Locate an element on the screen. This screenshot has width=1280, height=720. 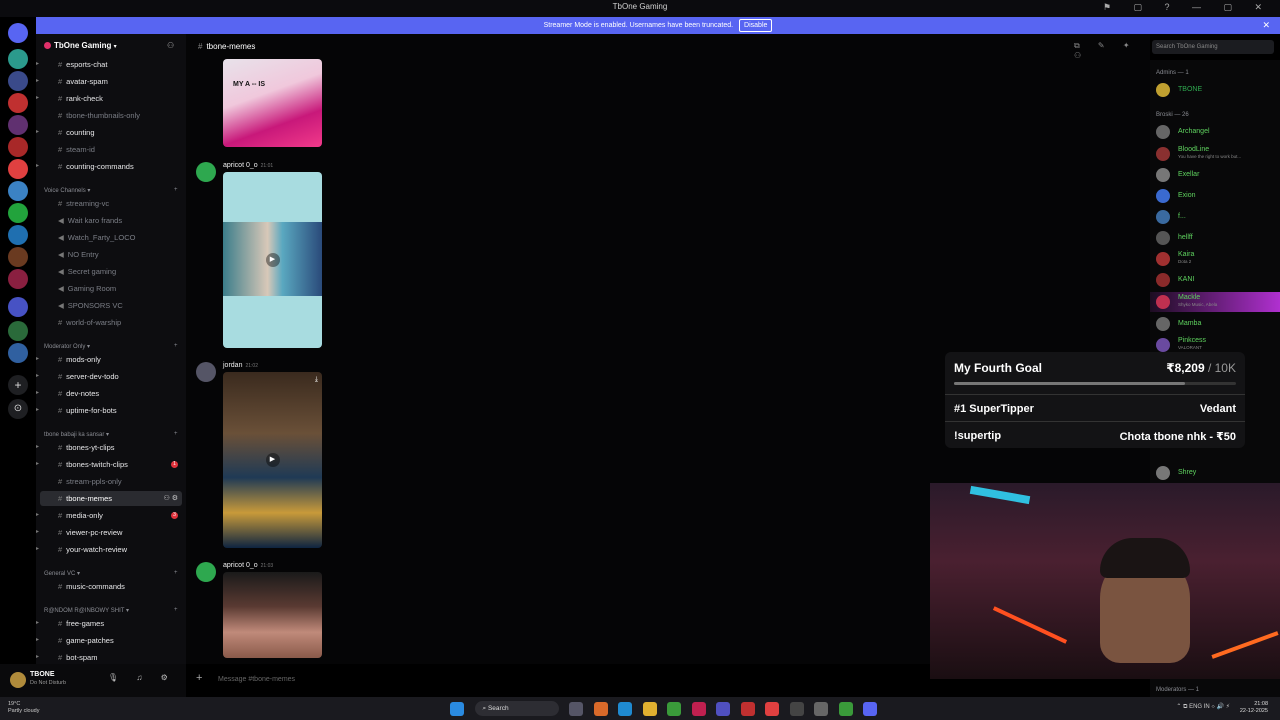
voice-secret-gaming: ◀ Secret gaming is located at coordinates (111, 271).